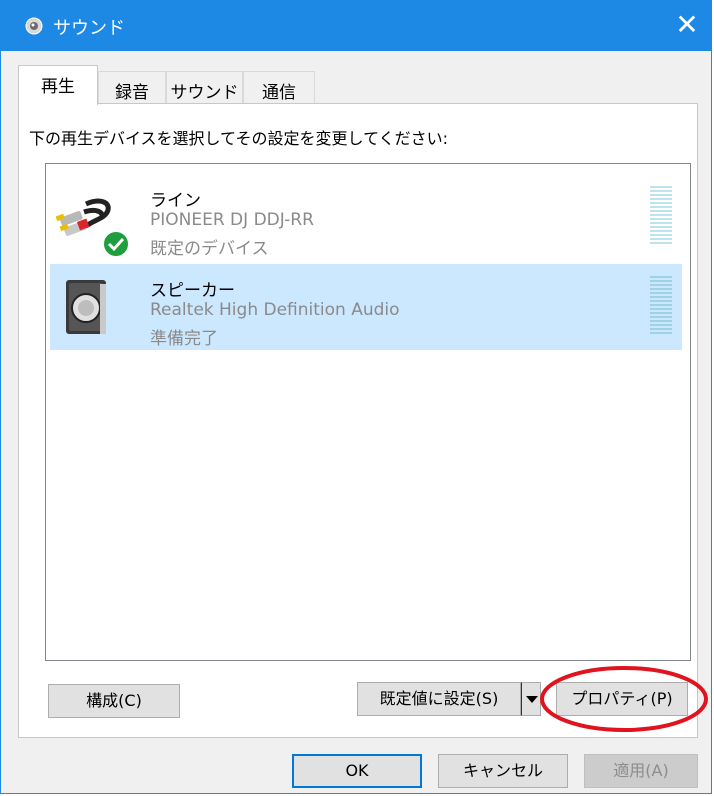  What do you see at coordinates (132, 87) in the screenshot?
I see `tab-recording: 録音` at bounding box center [132, 87].